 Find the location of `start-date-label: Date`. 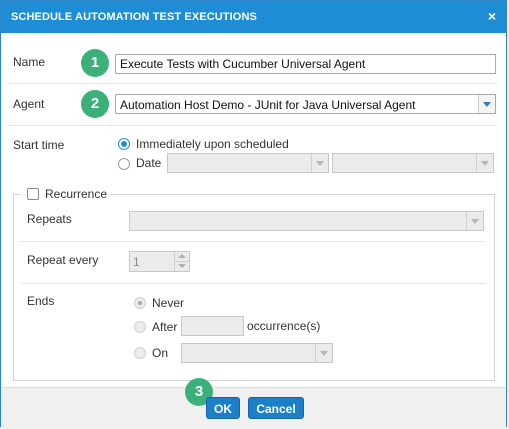

start-date-label: Date is located at coordinates (149, 163).